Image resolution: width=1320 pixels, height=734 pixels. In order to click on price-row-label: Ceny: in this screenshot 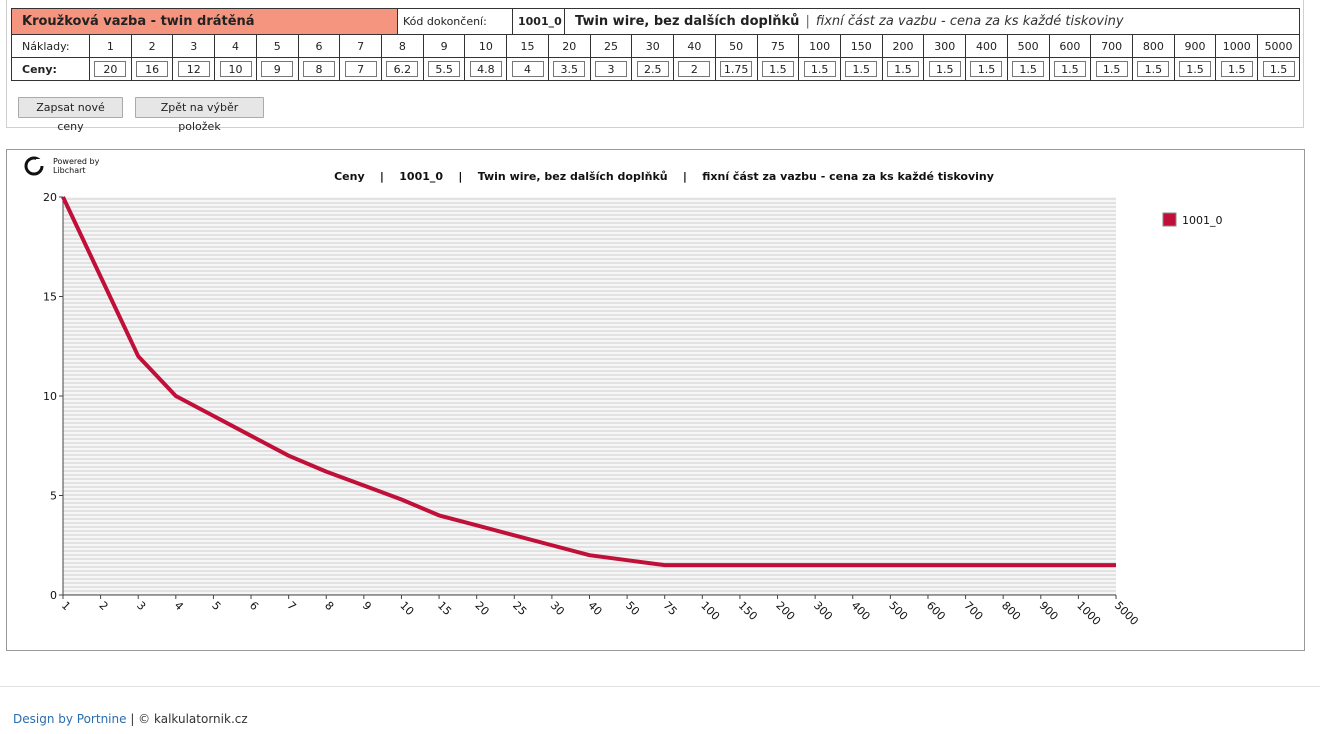, I will do `click(50, 69)`.